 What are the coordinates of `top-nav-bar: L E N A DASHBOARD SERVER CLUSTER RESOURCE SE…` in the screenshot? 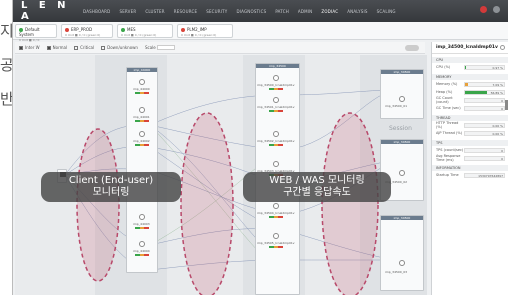 It's located at (260, 11).